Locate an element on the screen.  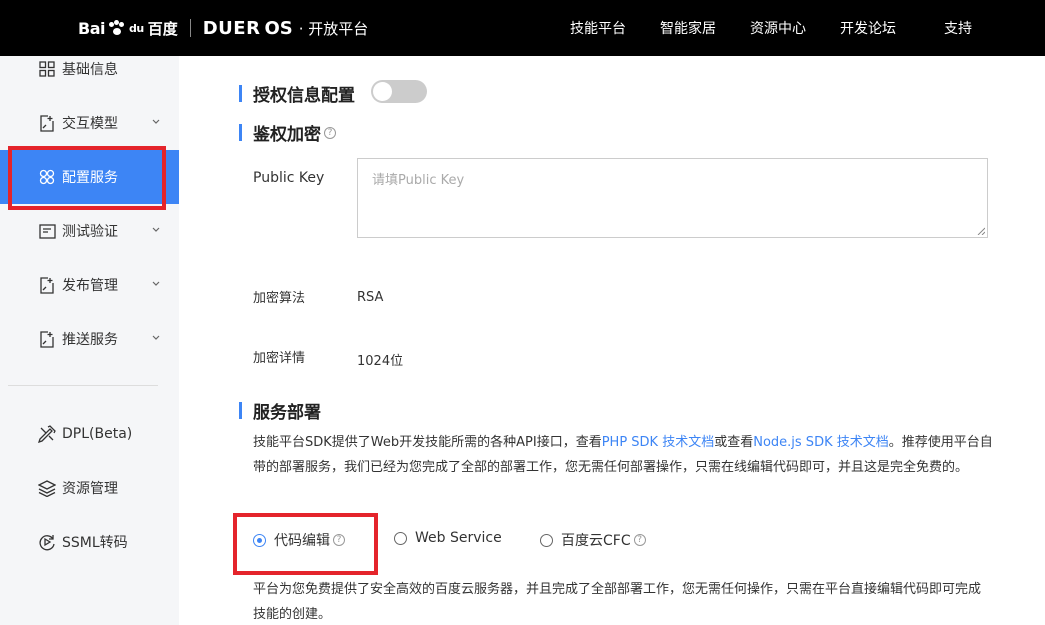
algo-label: 加密算法 is located at coordinates (279, 298).